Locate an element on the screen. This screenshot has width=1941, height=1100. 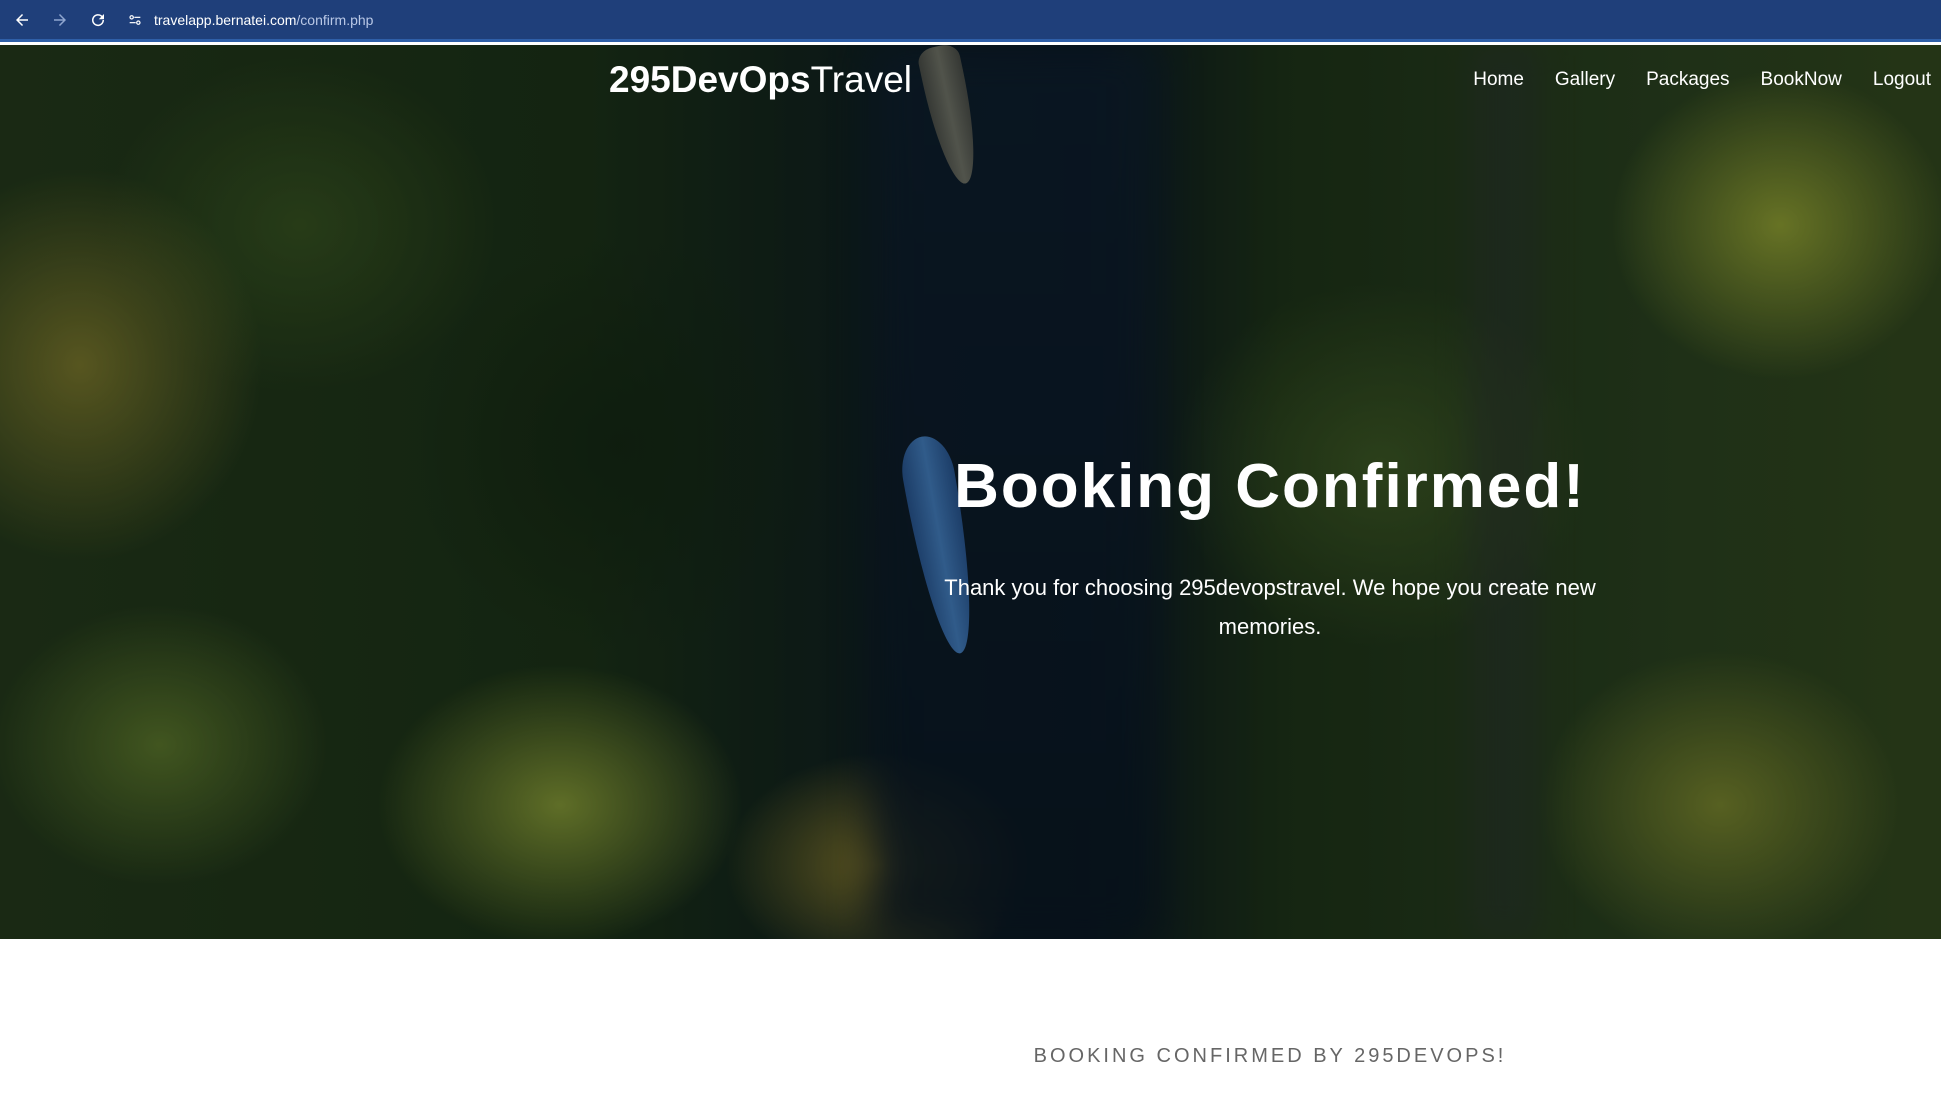
nav-home: Home is located at coordinates (1498, 80).